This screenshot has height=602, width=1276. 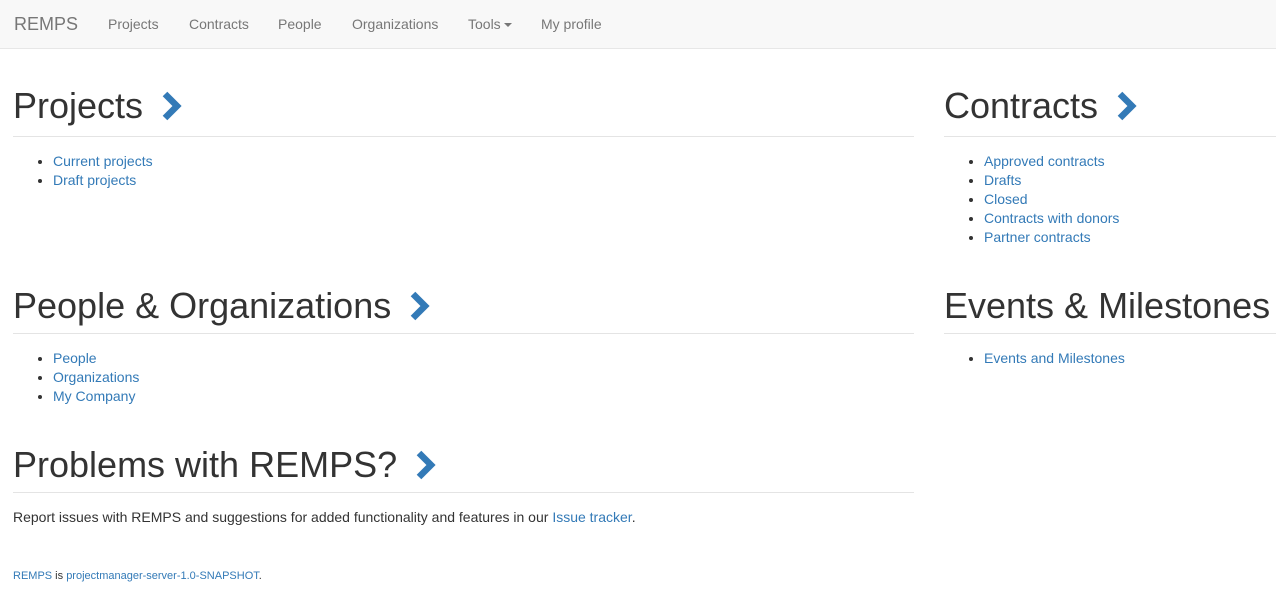 I want to click on list-item: Organizations, so click(x=483, y=377).